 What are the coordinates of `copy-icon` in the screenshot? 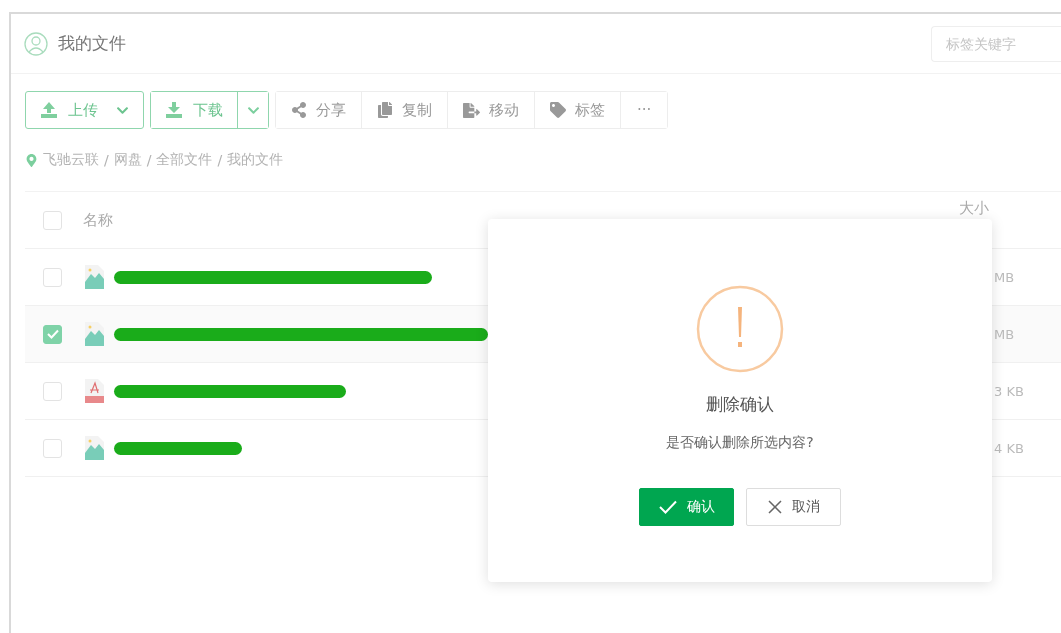 It's located at (385, 110).